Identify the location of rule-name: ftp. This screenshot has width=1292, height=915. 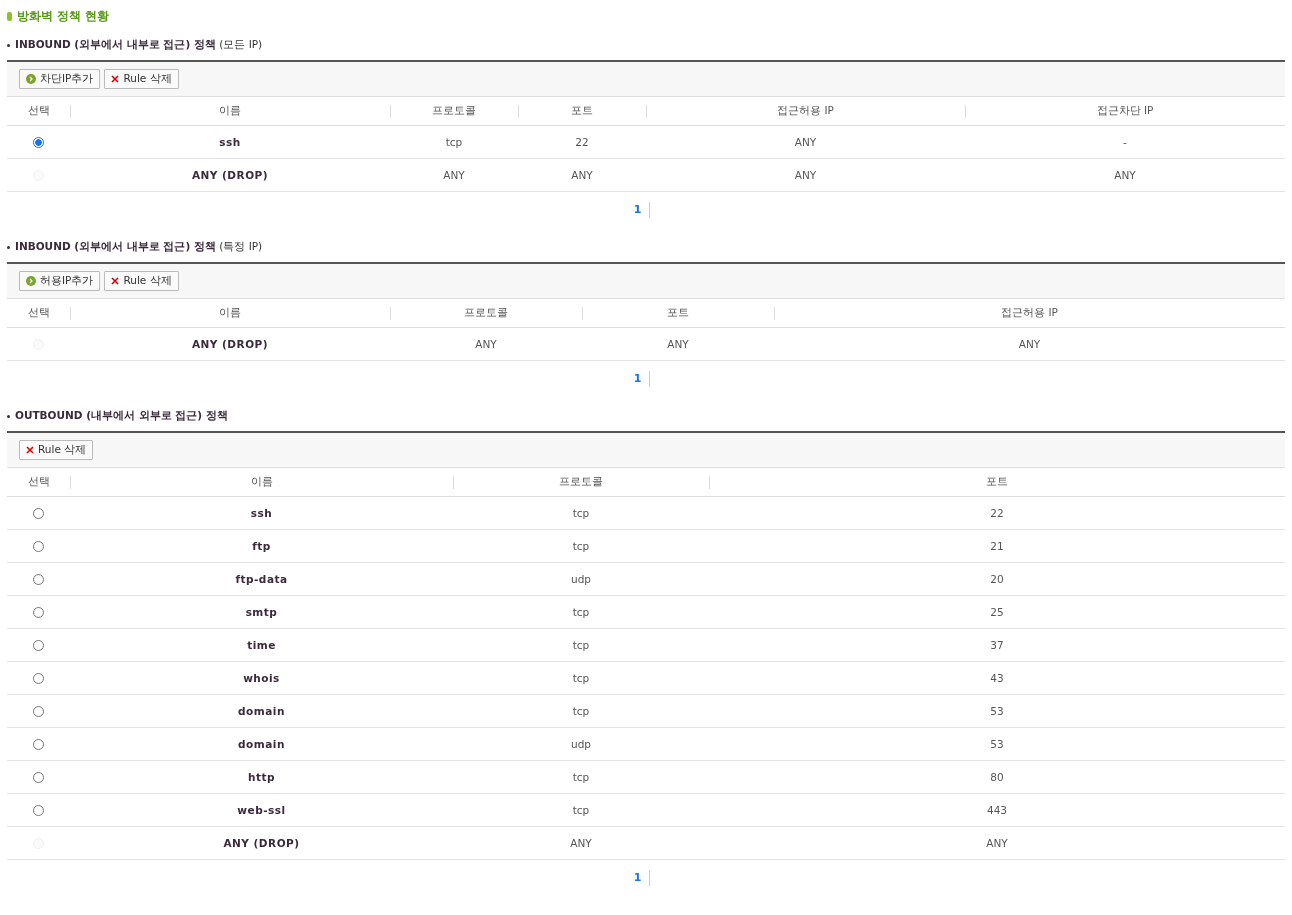
(261, 546).